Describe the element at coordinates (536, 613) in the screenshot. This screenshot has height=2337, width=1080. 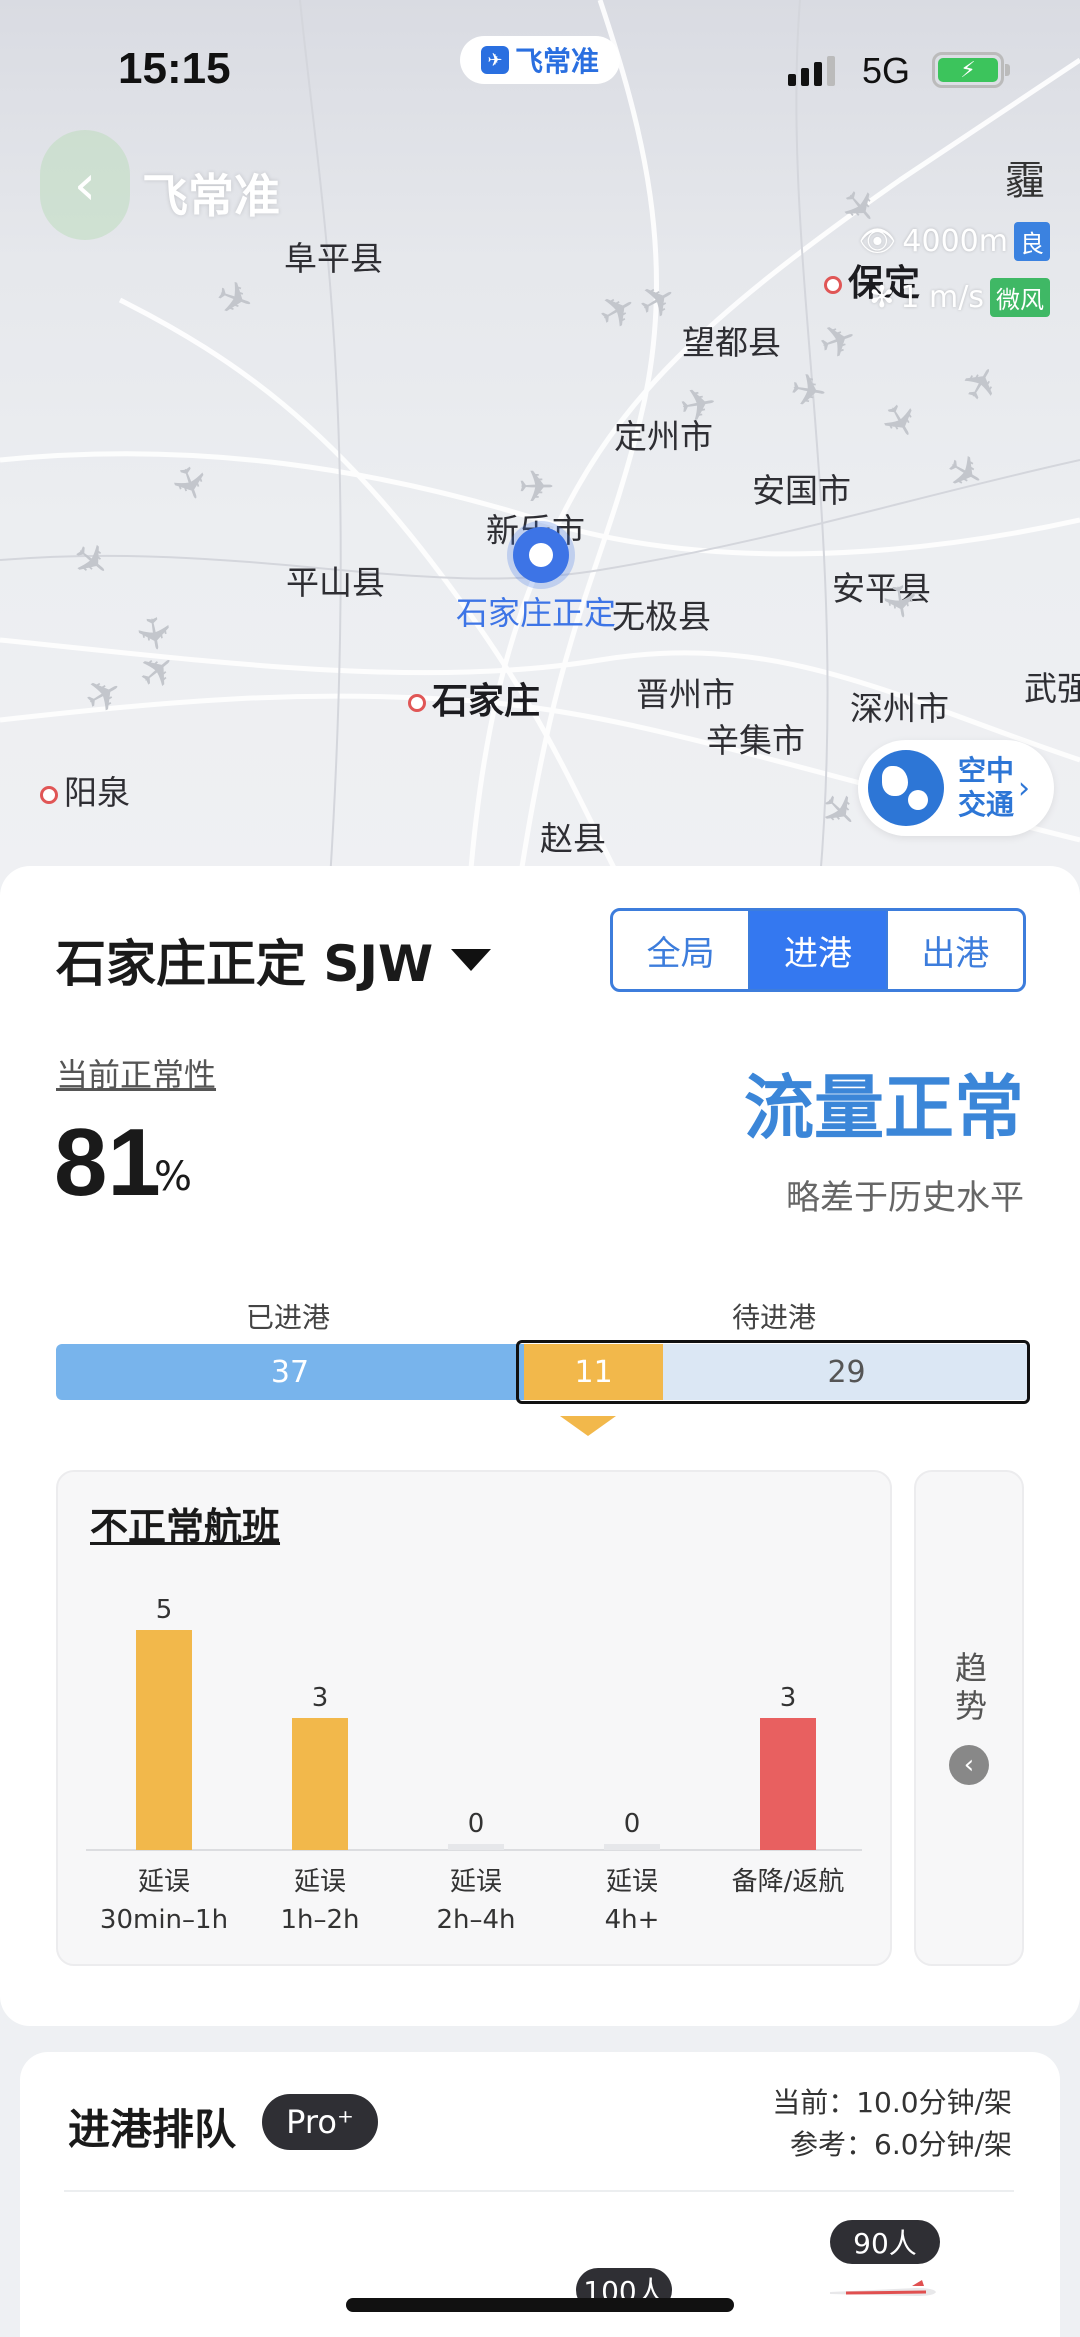
I see `selected-airport-map-label: 石家庄正定` at that location.